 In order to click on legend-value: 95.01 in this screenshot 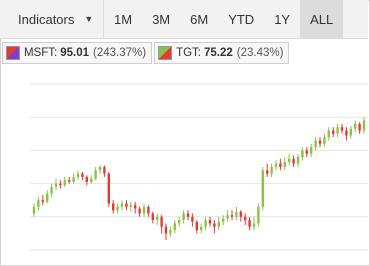, I will do `click(75, 53)`.